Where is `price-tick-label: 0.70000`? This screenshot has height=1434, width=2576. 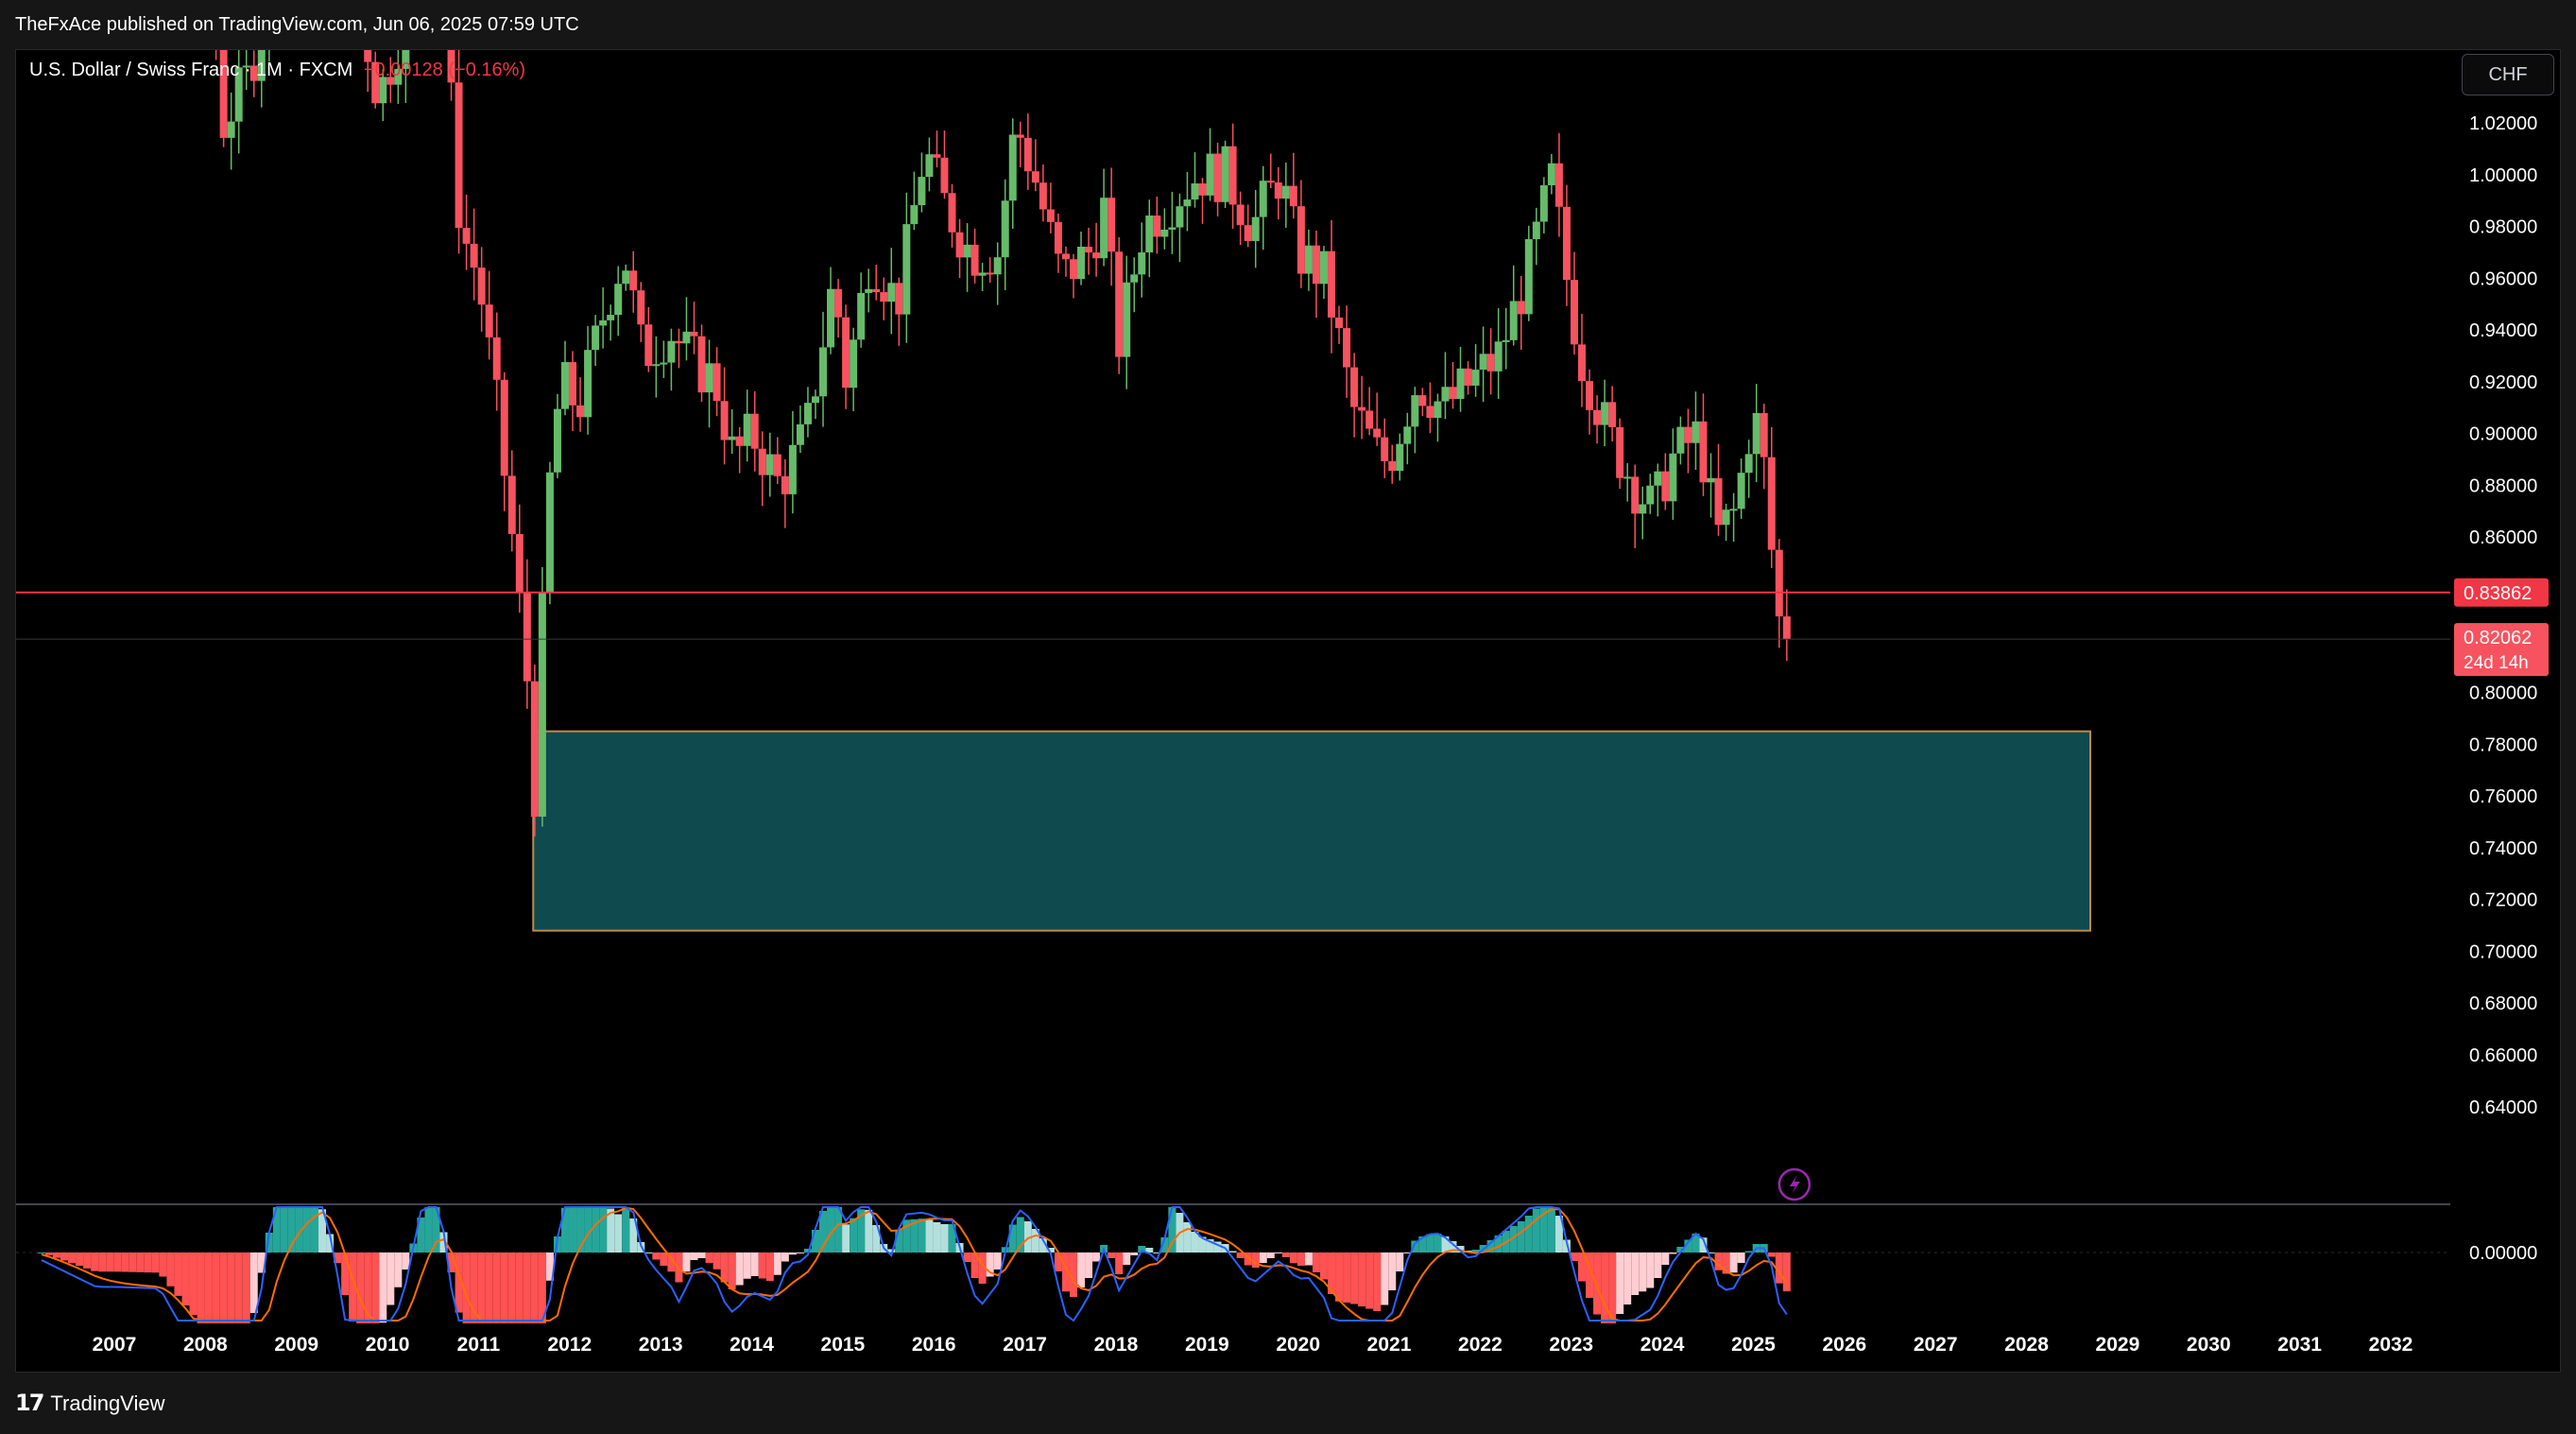 price-tick-label: 0.70000 is located at coordinates (2503, 952).